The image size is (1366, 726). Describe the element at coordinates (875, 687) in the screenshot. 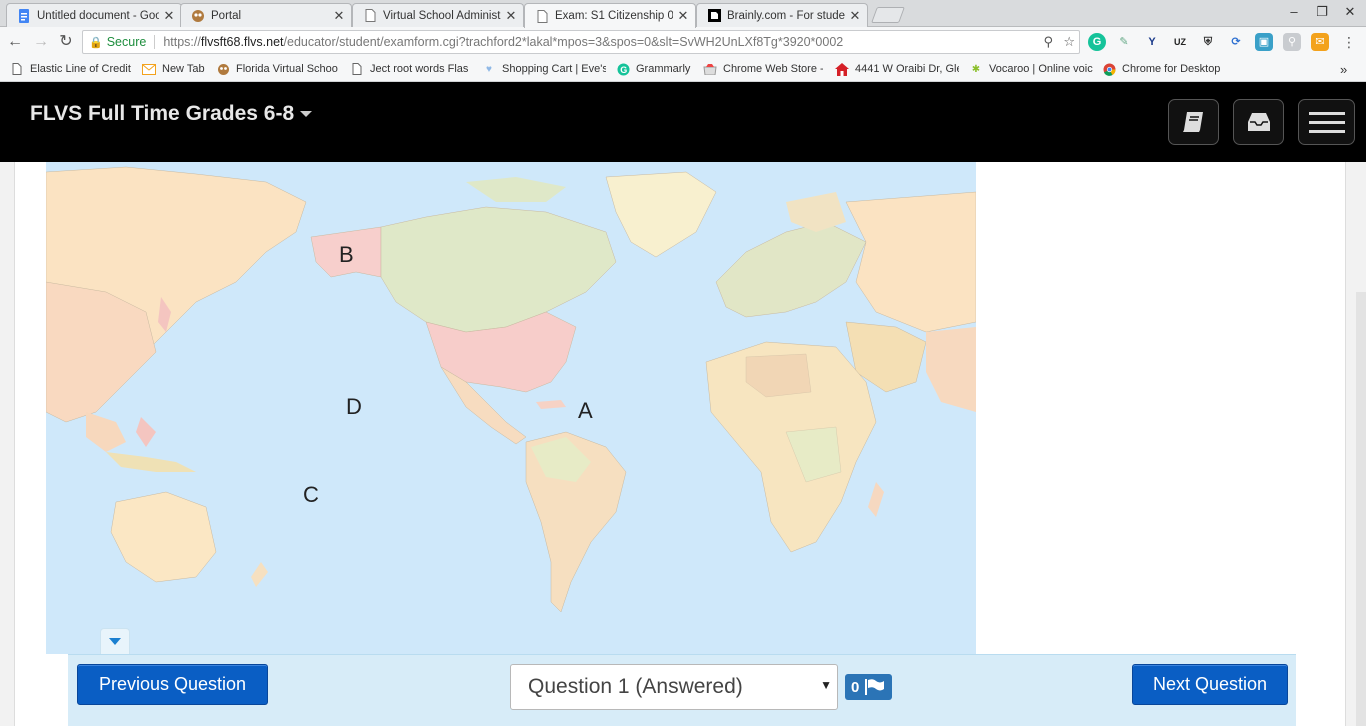

I see `flag-icon` at that location.